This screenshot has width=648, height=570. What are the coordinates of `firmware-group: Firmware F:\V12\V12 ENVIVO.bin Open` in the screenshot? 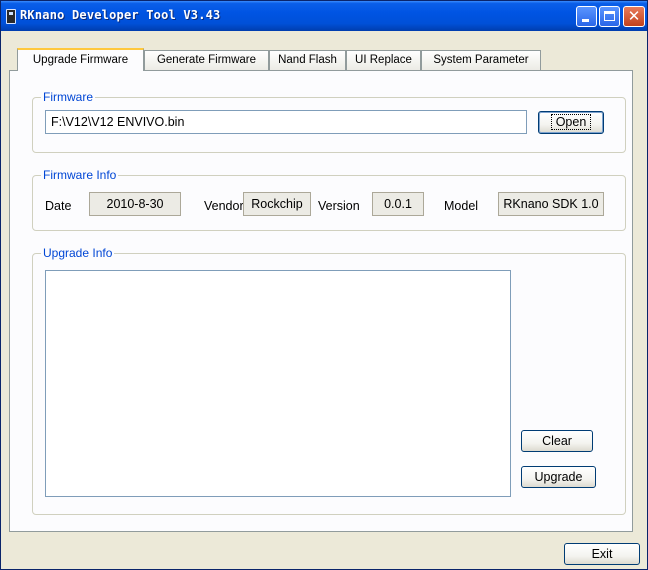 It's located at (329, 121).